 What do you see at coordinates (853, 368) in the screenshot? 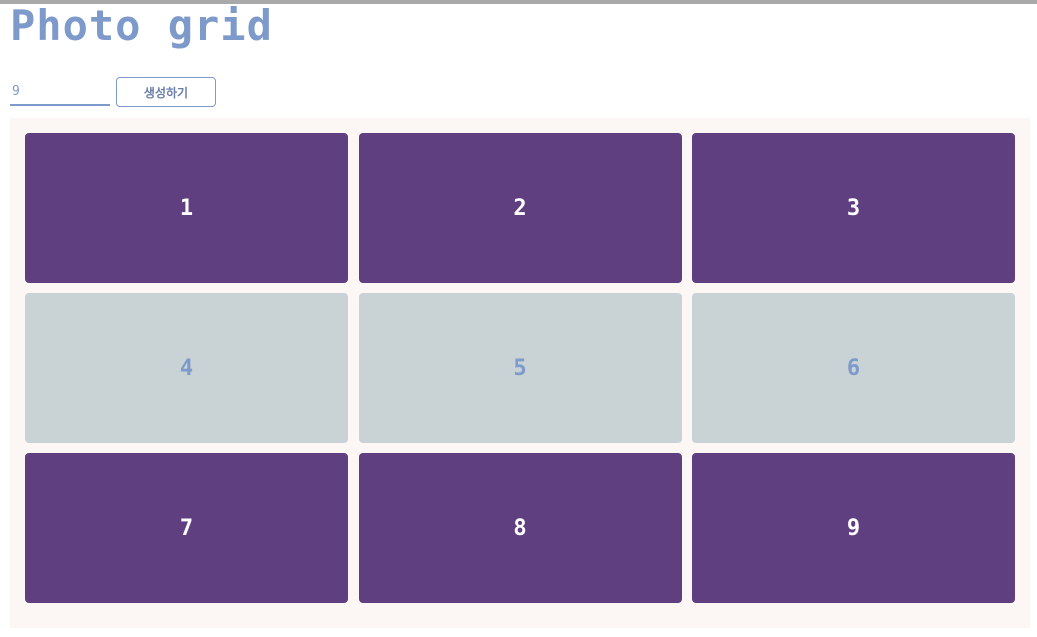
I see `grid-cell: 6` at bounding box center [853, 368].